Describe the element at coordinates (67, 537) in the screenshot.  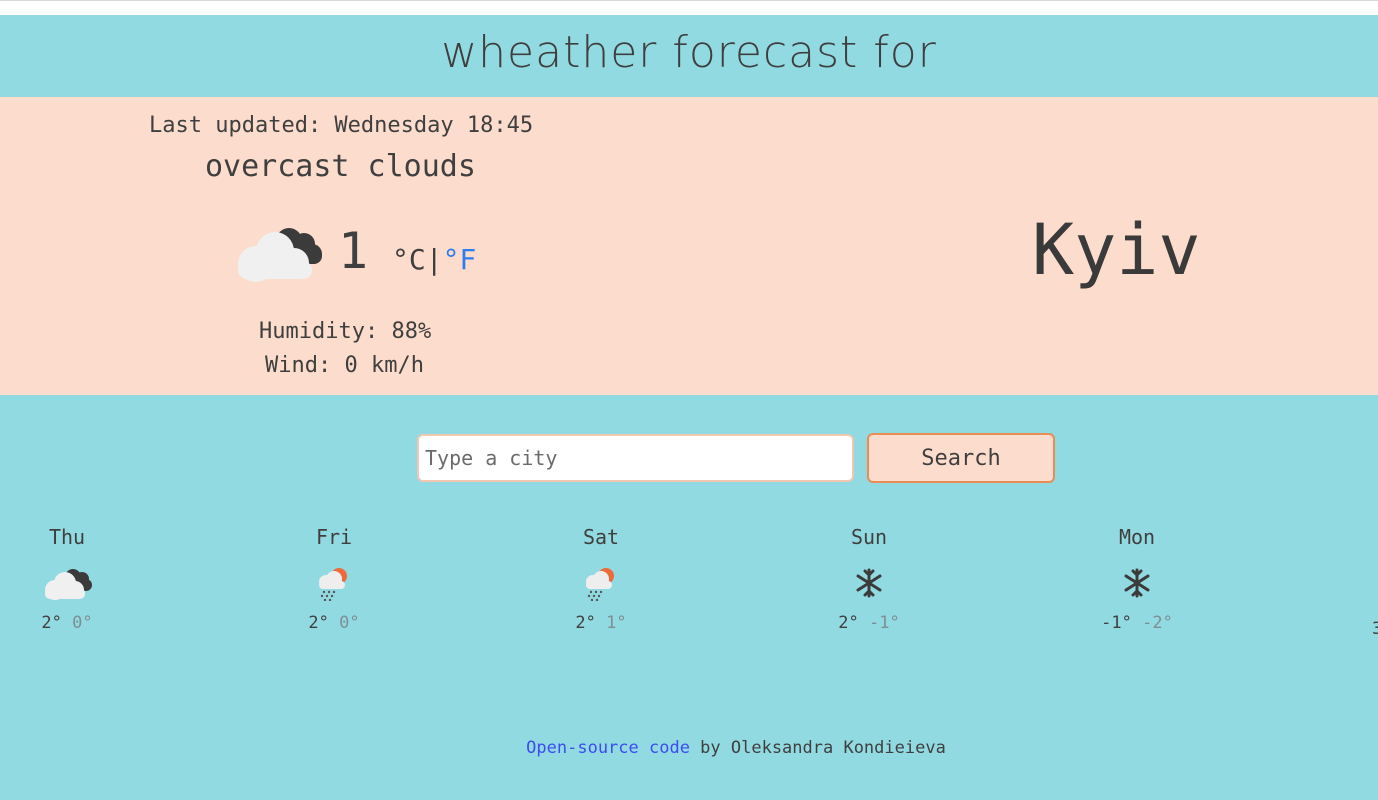
I see `forecast-day-name: Thu` at that location.